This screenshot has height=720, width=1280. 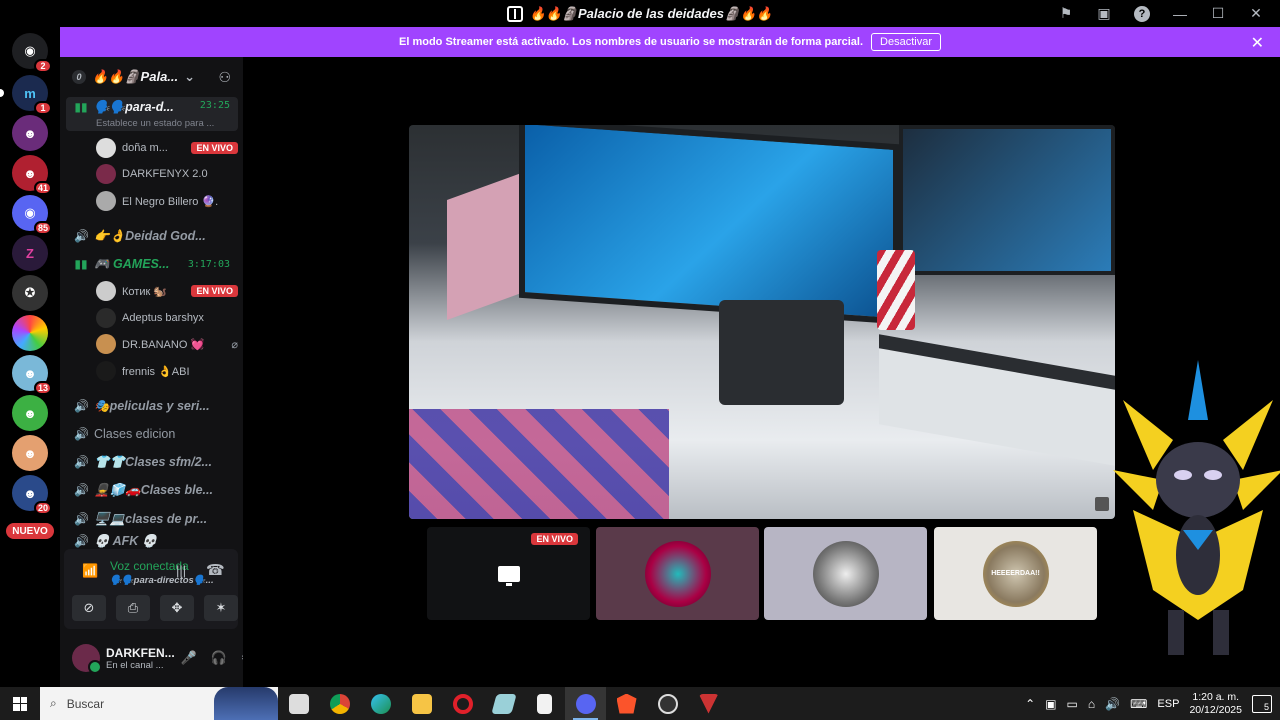 What do you see at coordinates (1215, 704) in the screenshot?
I see `clock: 1:20 a. m. 20/12/2025` at bounding box center [1215, 704].